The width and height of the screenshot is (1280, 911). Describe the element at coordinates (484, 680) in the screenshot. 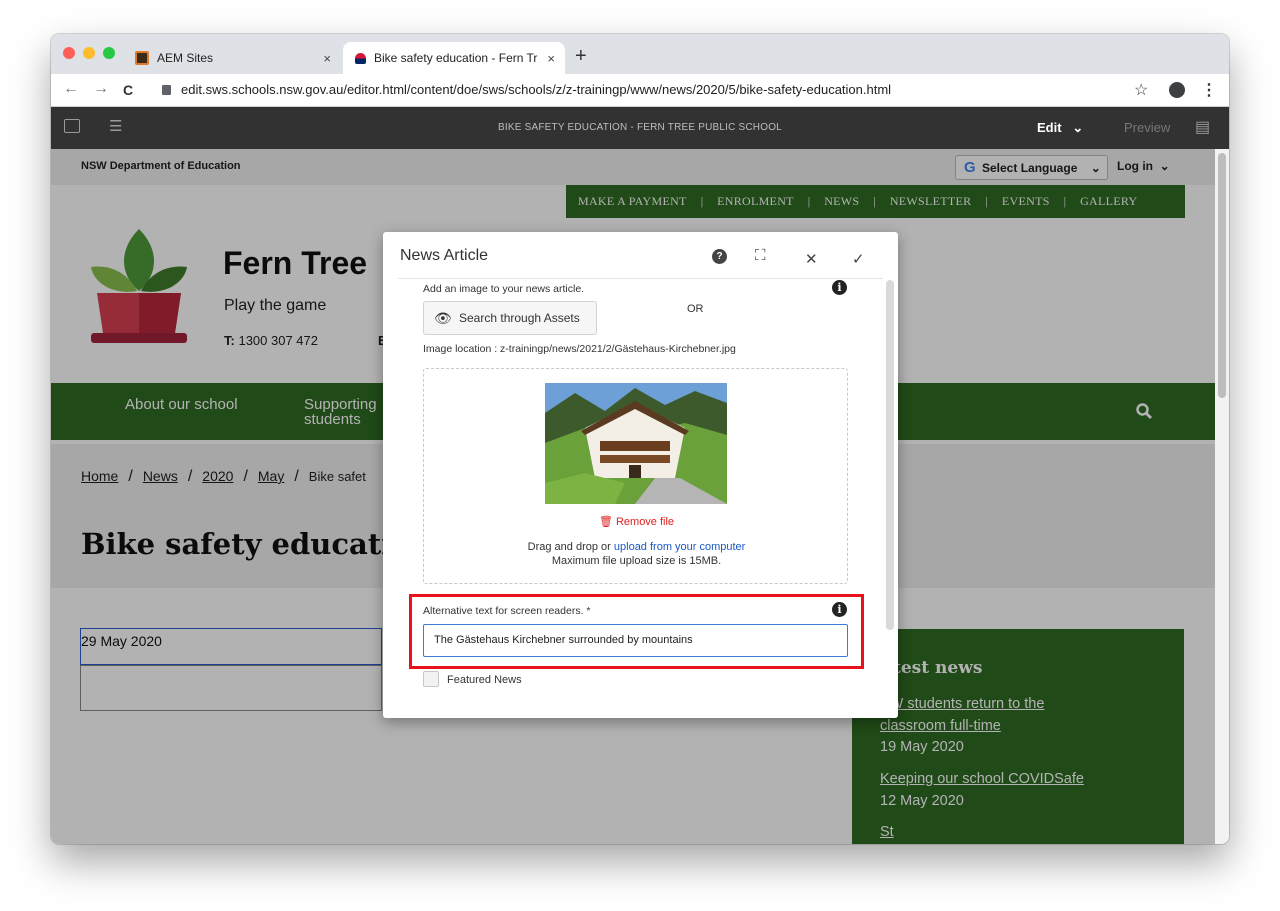

I see `featured-news-label: Featured News` at that location.